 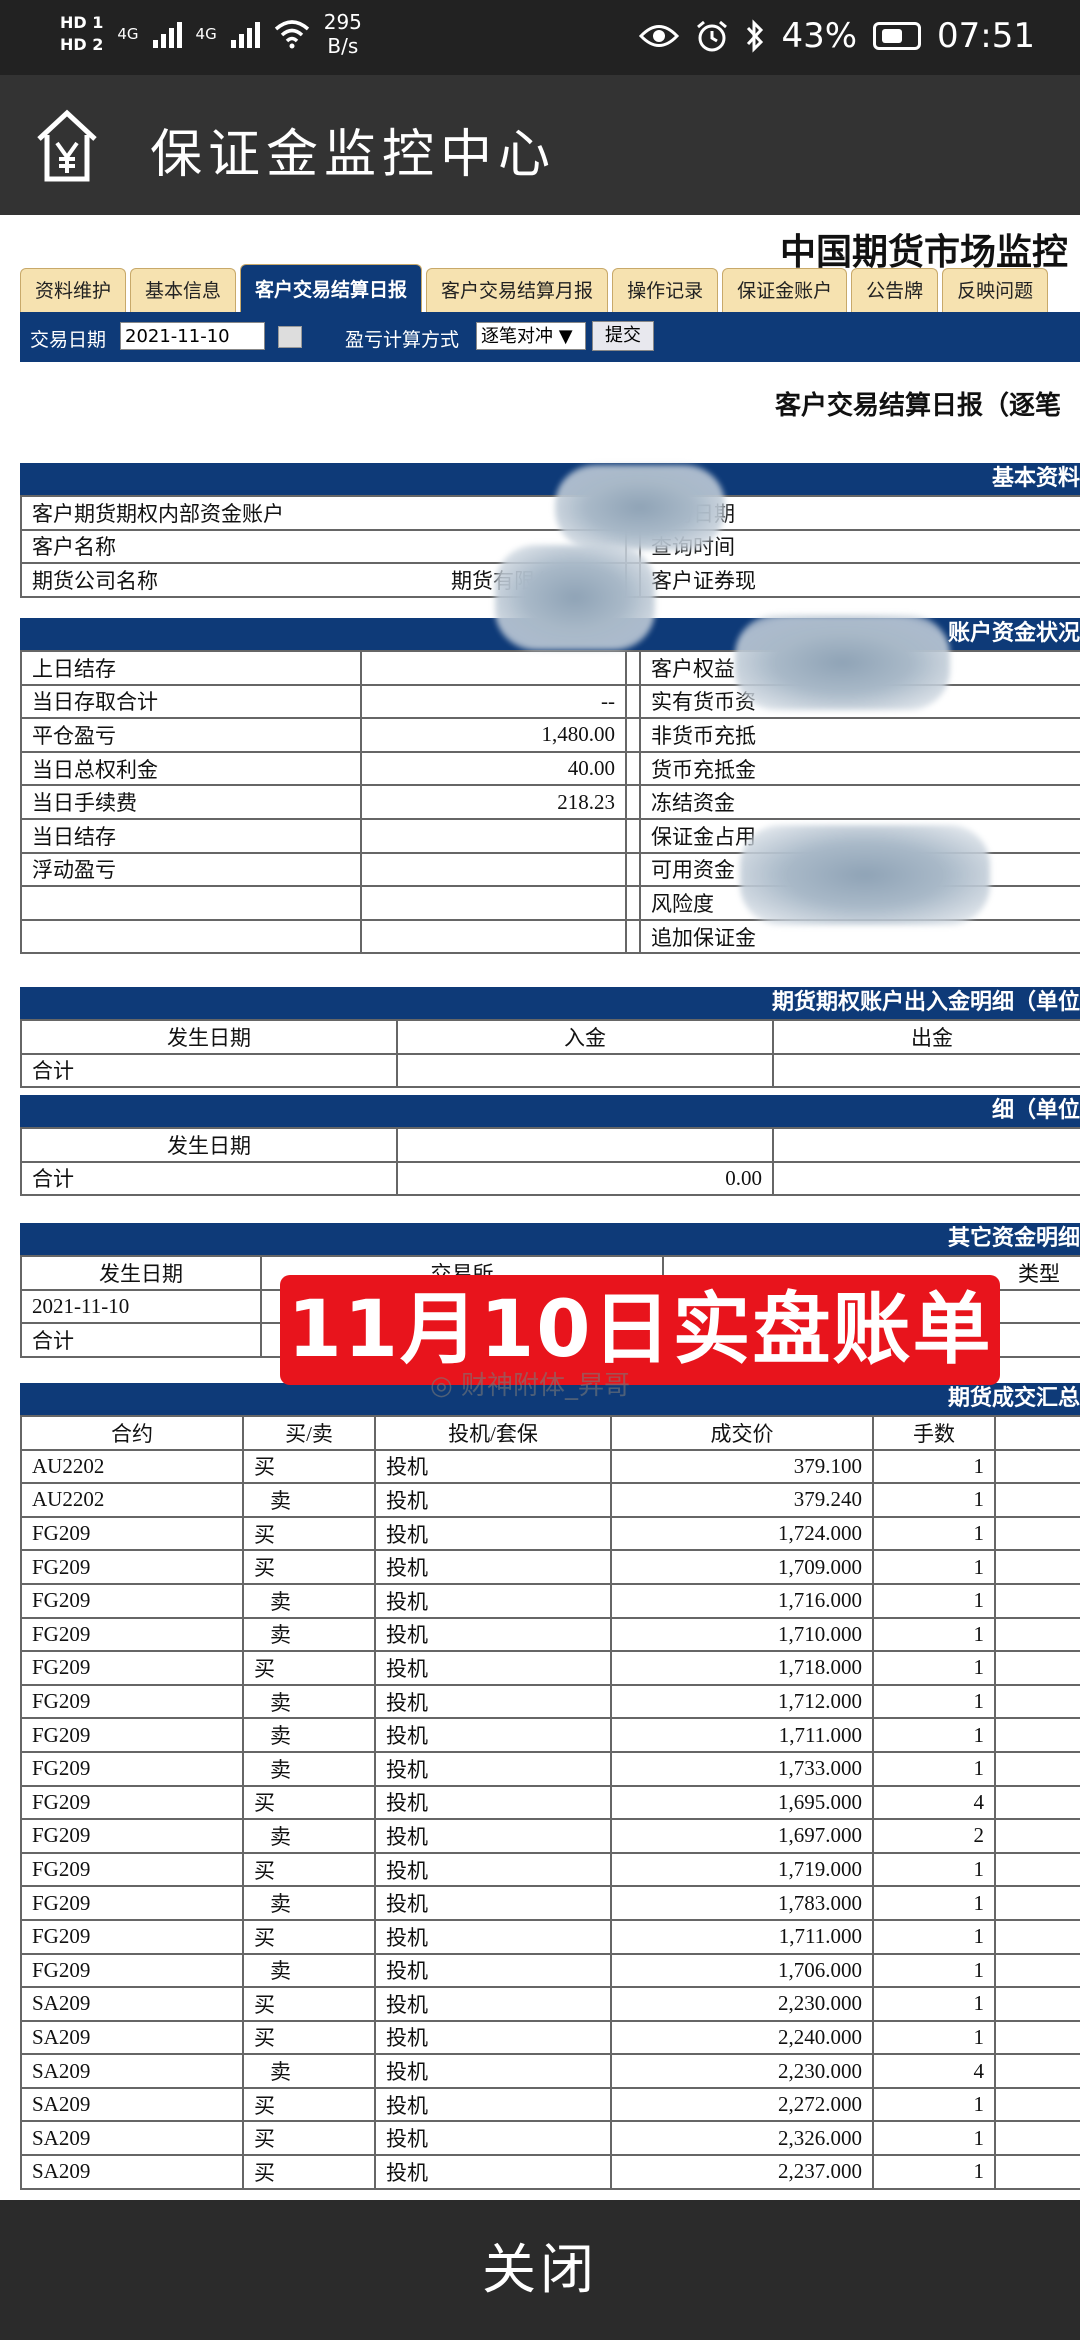 I want to click on second-detail-section: 细（单位 发生日期 合计 0.00, so click(x=550, y=1146).